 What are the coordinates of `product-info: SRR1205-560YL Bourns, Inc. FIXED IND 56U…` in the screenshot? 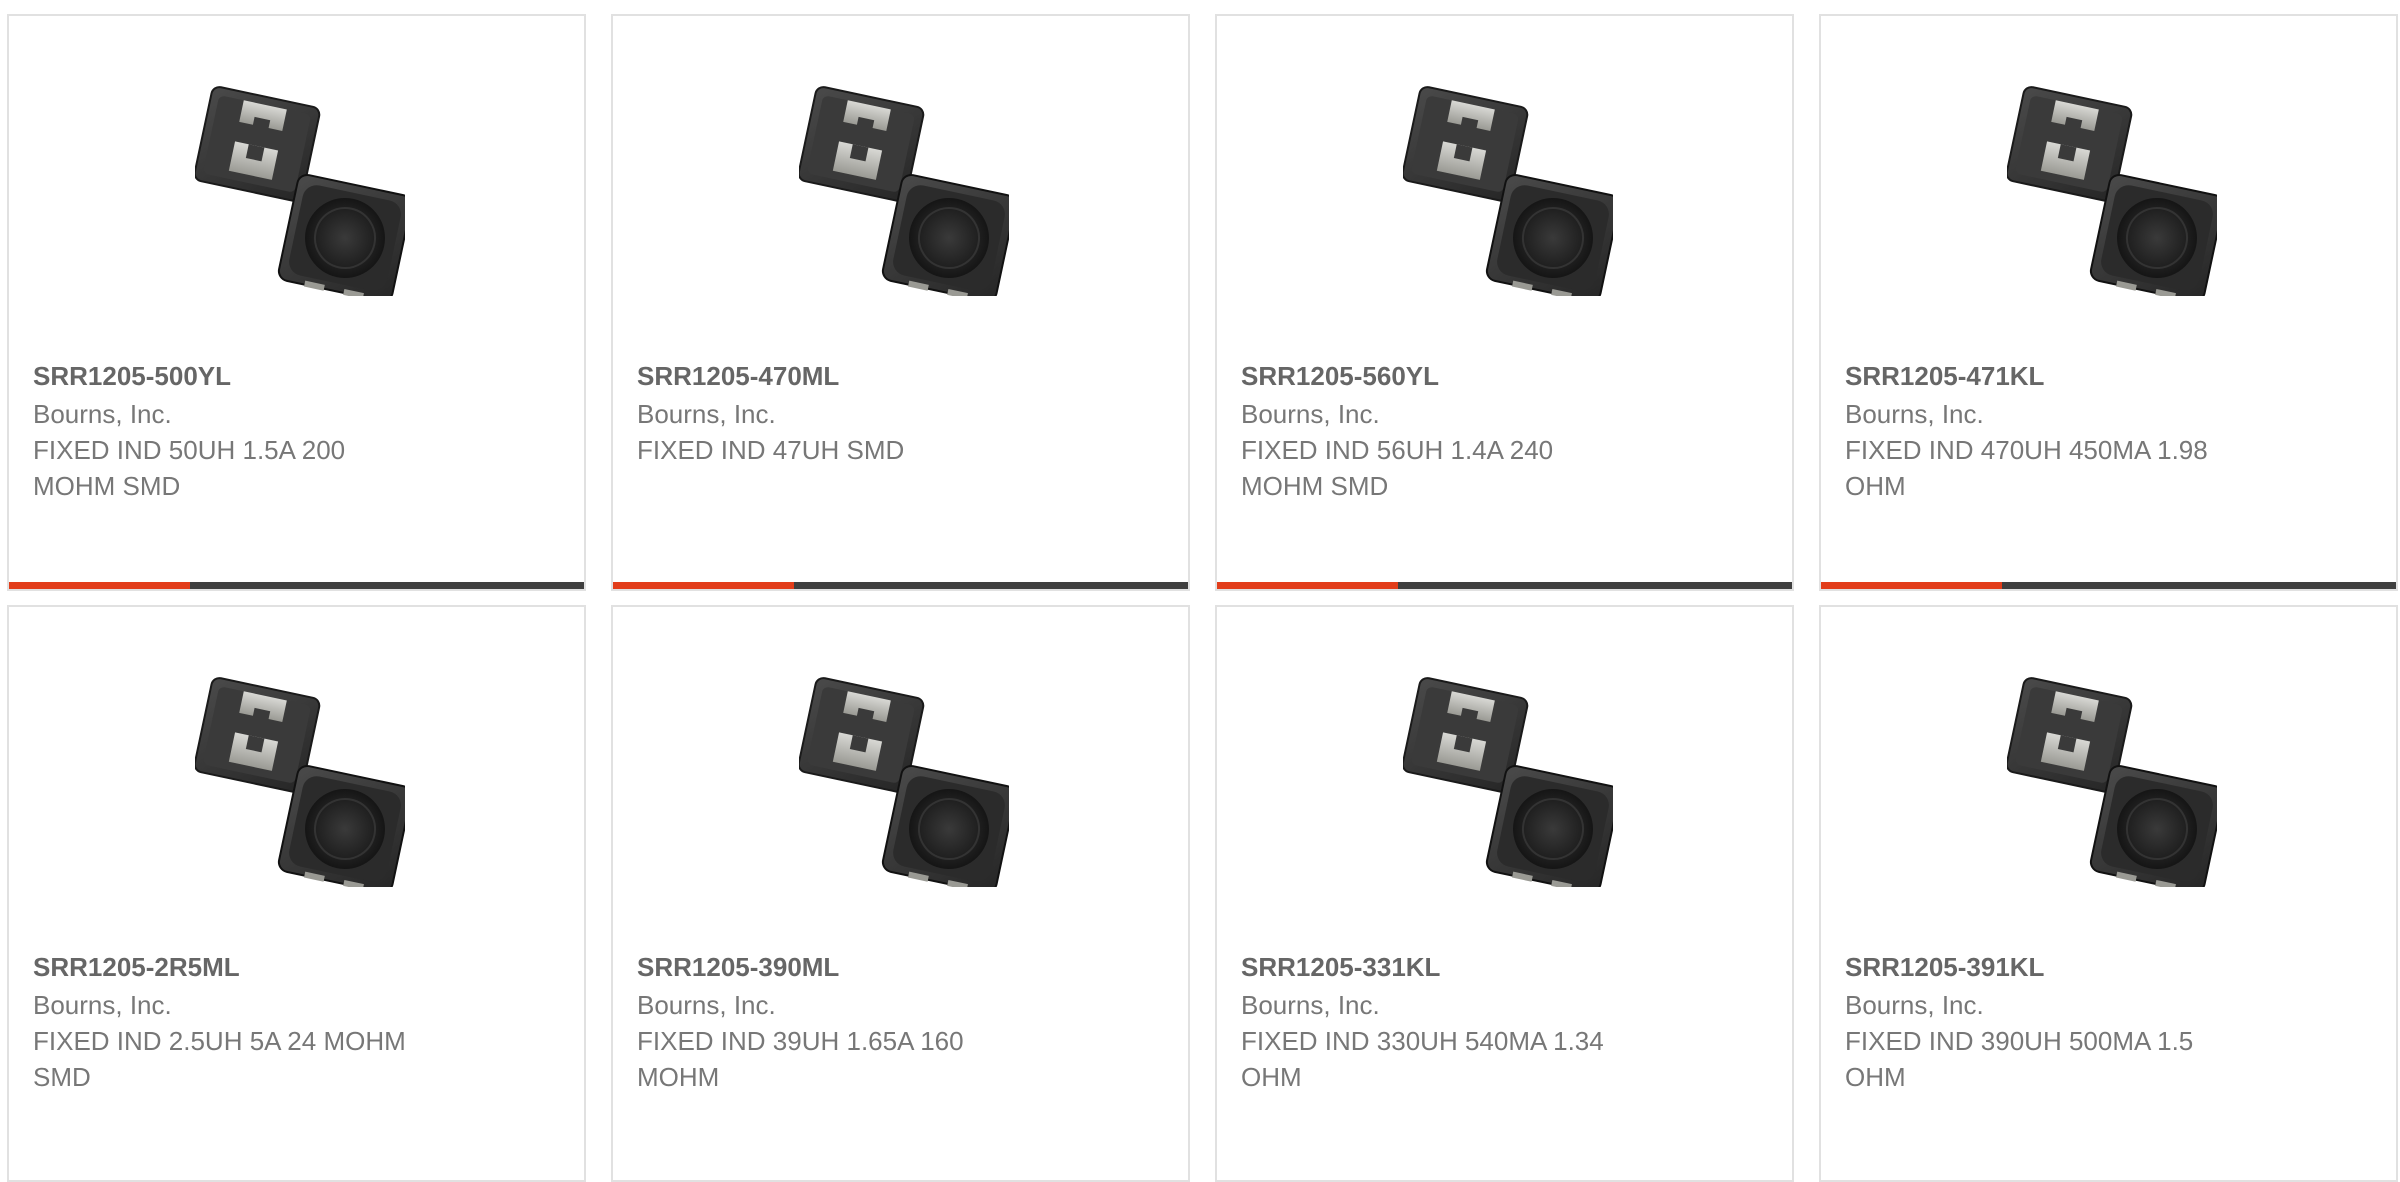 It's located at (1504, 431).